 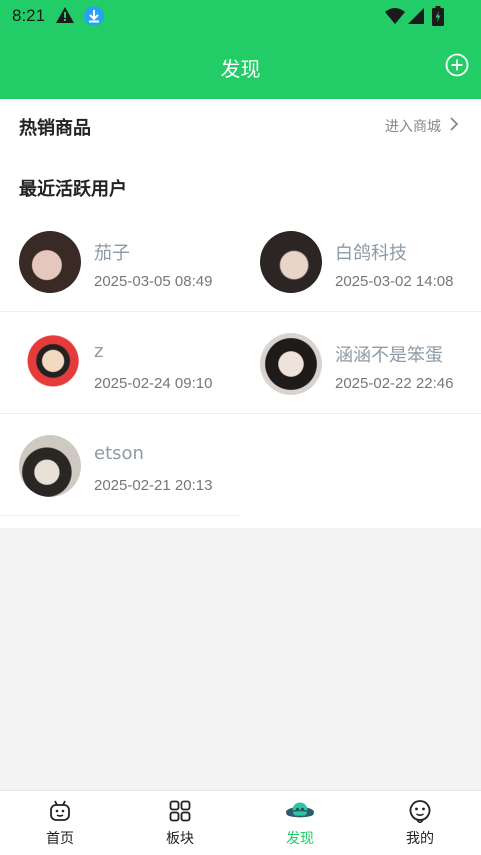 I want to click on user-time: 2025-02-22 22:46, so click(x=394, y=383).